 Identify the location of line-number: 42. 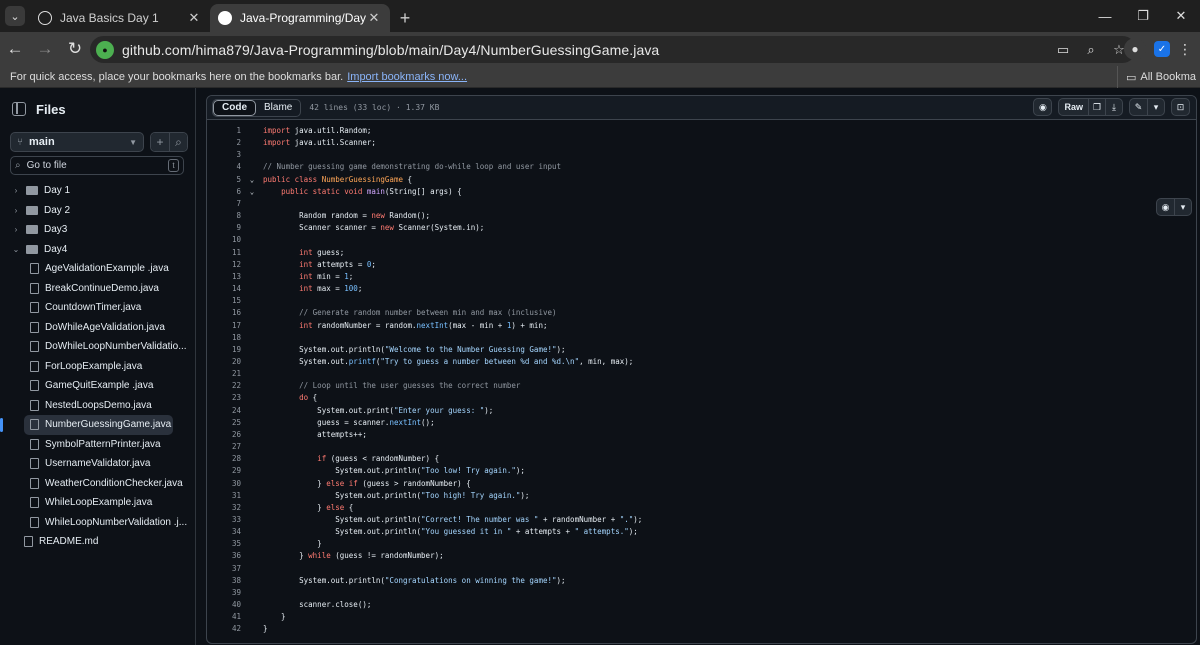
(224, 629).